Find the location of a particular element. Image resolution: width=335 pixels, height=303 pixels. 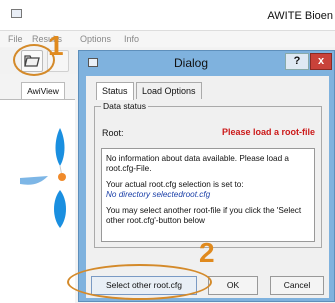

ok-button: OK is located at coordinates (233, 285).